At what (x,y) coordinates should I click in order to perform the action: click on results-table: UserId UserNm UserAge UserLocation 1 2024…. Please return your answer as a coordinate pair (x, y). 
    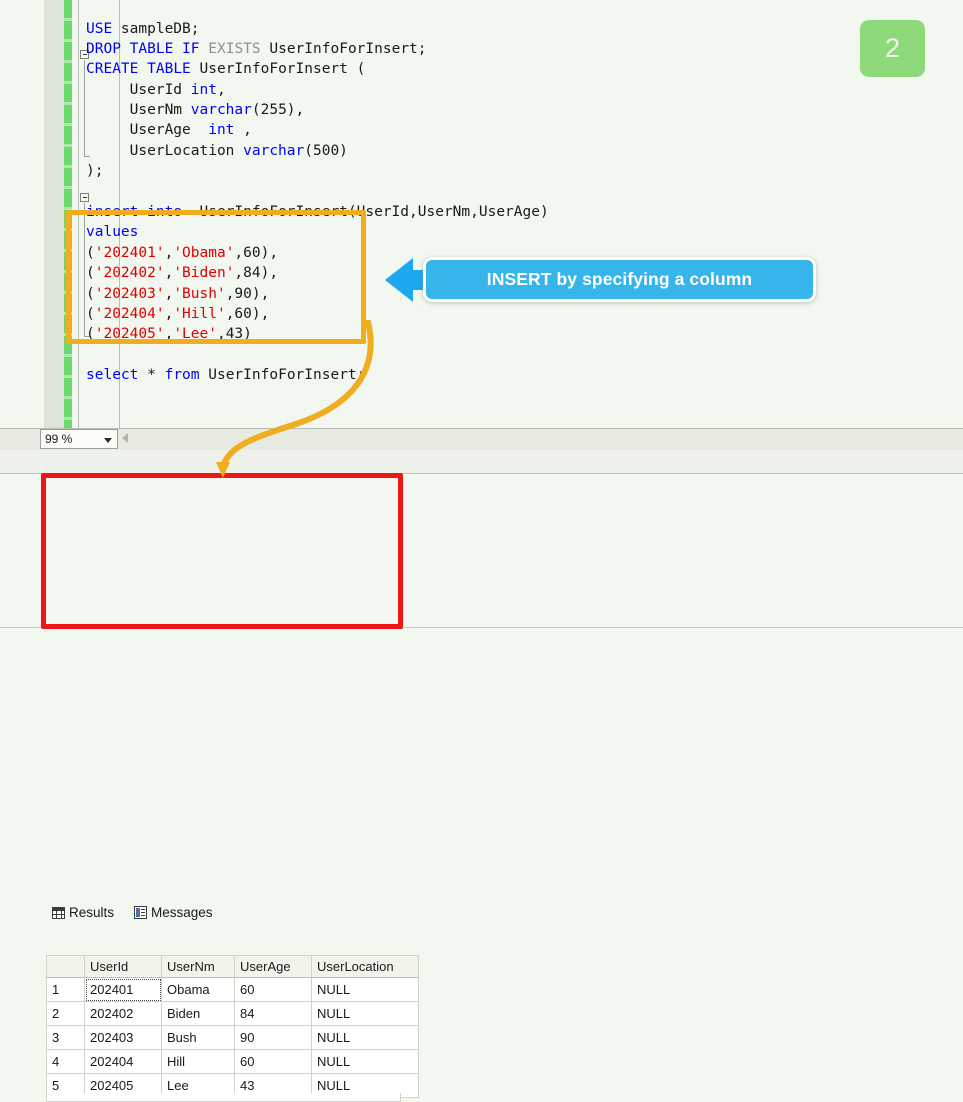
    Looking at the image, I should click on (232, 1026).